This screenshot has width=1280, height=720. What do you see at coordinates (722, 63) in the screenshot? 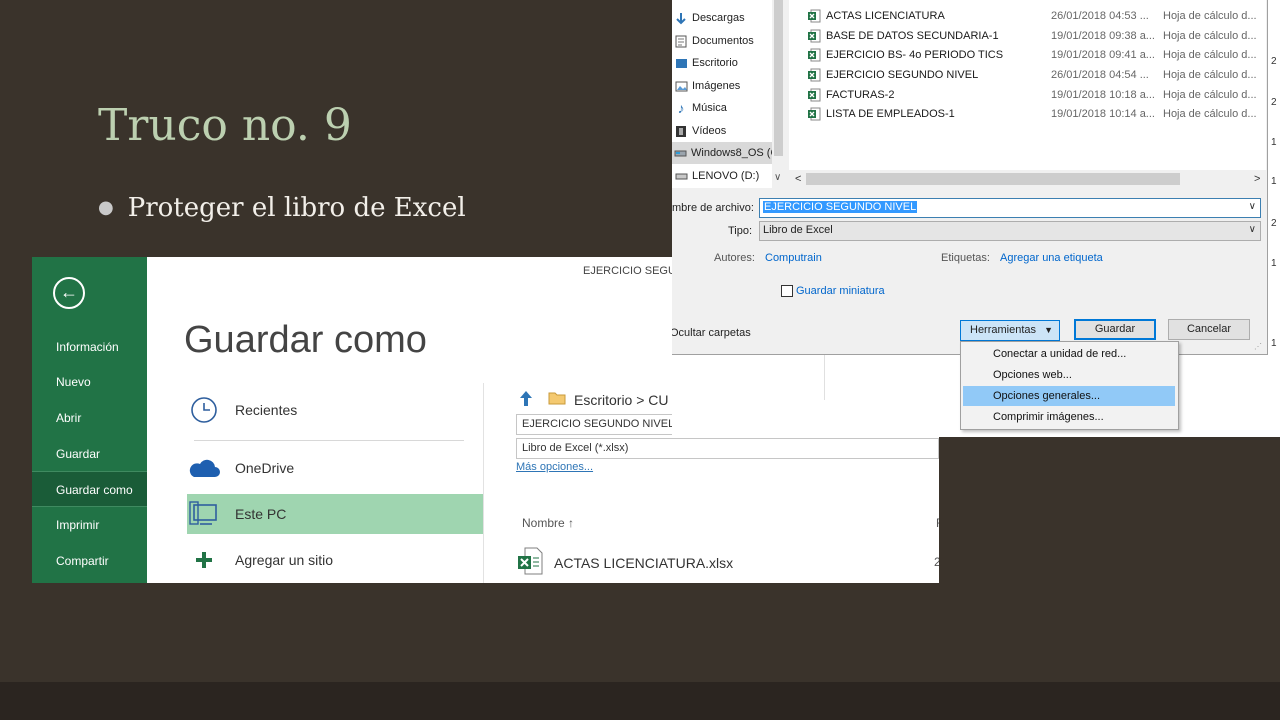
I see `nav-escritorio: Escritorio` at bounding box center [722, 63].